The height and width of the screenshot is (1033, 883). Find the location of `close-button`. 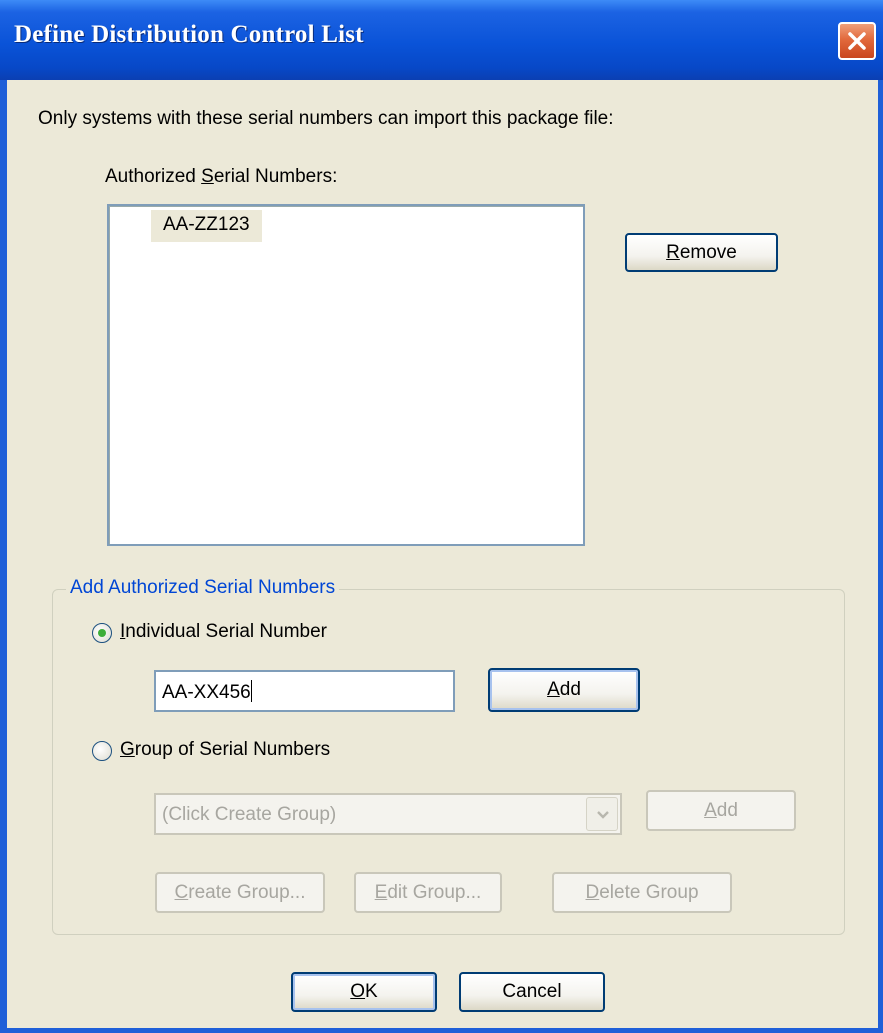

close-button is located at coordinates (857, 41).